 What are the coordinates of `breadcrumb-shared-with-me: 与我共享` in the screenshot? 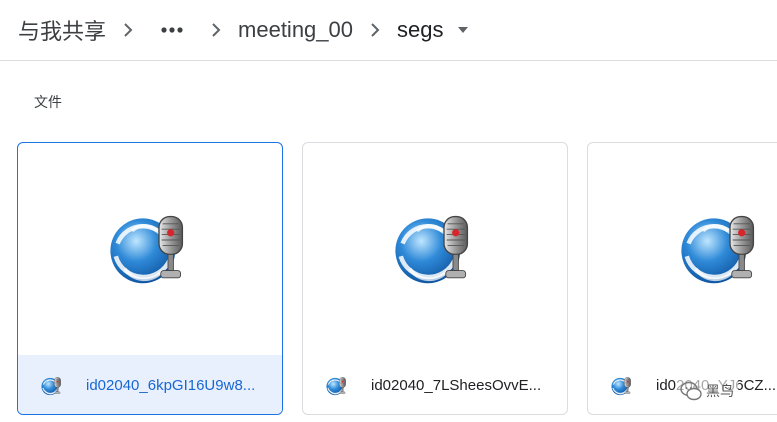 It's located at (62, 30).